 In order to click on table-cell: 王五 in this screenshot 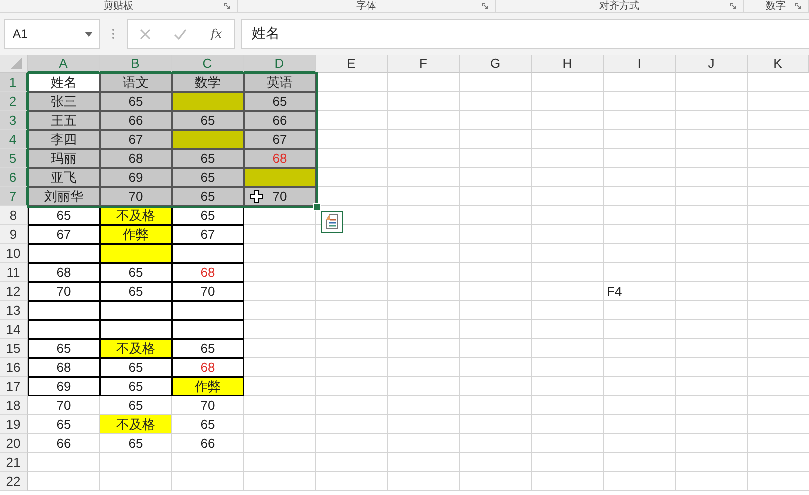, I will do `click(64, 120)`.